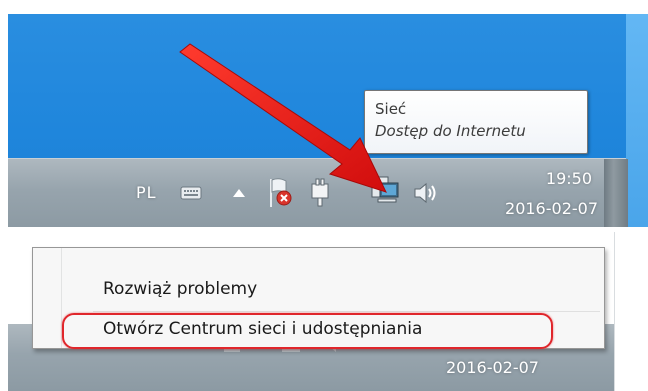 The height and width of the screenshot is (391, 648). Describe the element at coordinates (346, 311) in the screenshot. I see `menu-separator` at that location.